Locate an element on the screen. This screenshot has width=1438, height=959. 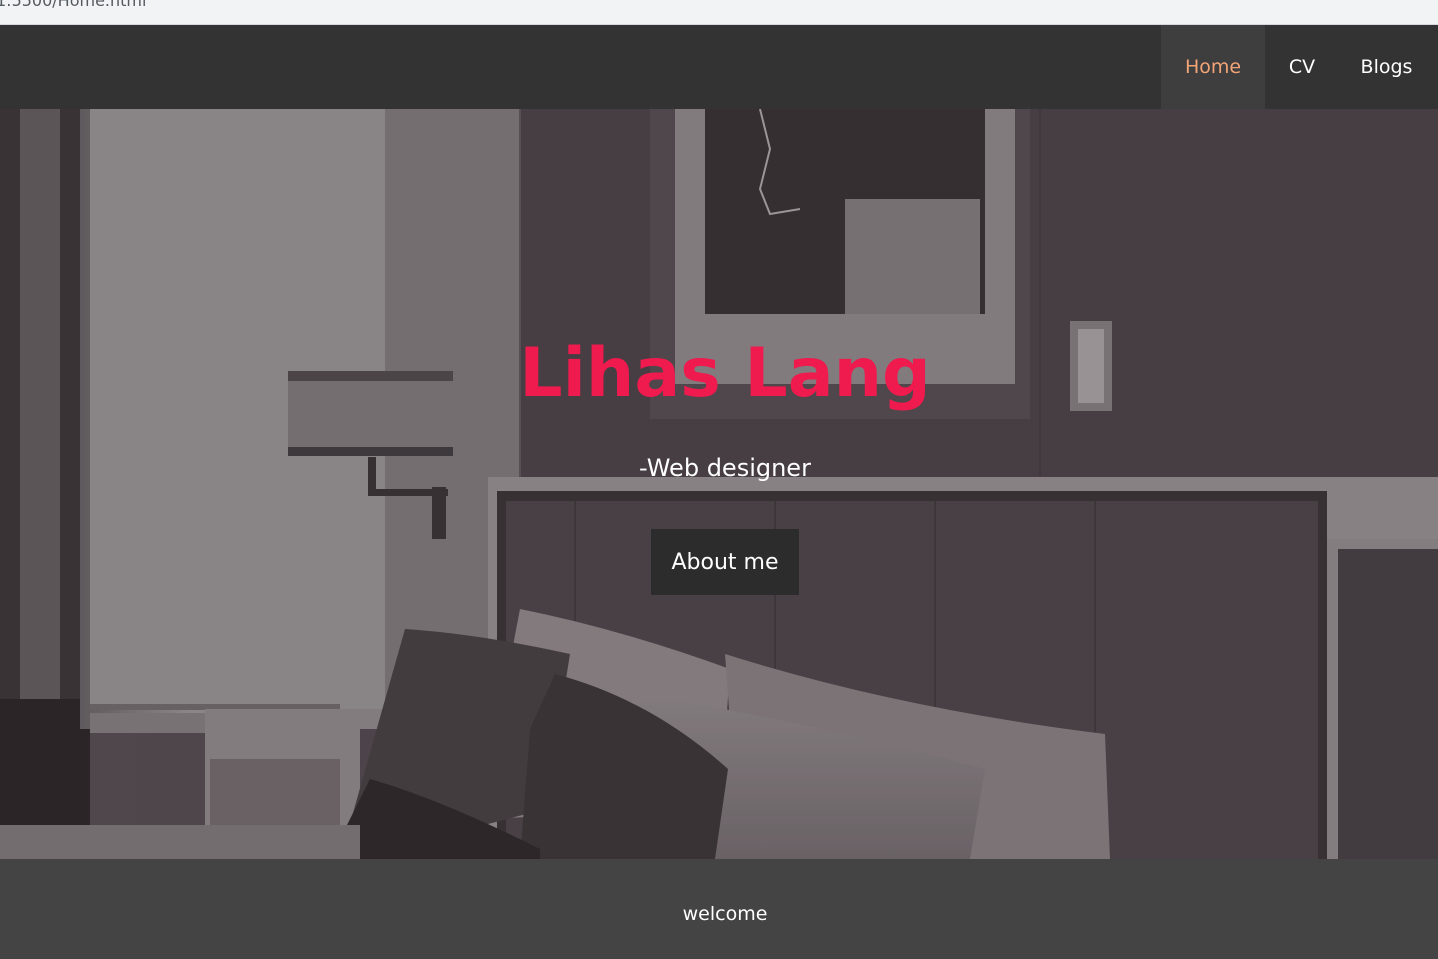
nav-item-home-label: Home is located at coordinates (1213, 67).